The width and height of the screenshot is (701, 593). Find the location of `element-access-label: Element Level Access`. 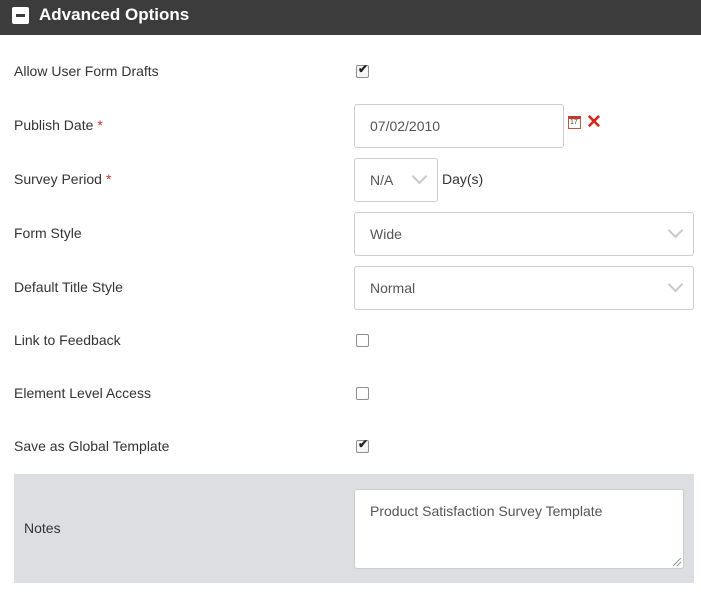

element-access-label: Element Level Access is located at coordinates (82, 393).